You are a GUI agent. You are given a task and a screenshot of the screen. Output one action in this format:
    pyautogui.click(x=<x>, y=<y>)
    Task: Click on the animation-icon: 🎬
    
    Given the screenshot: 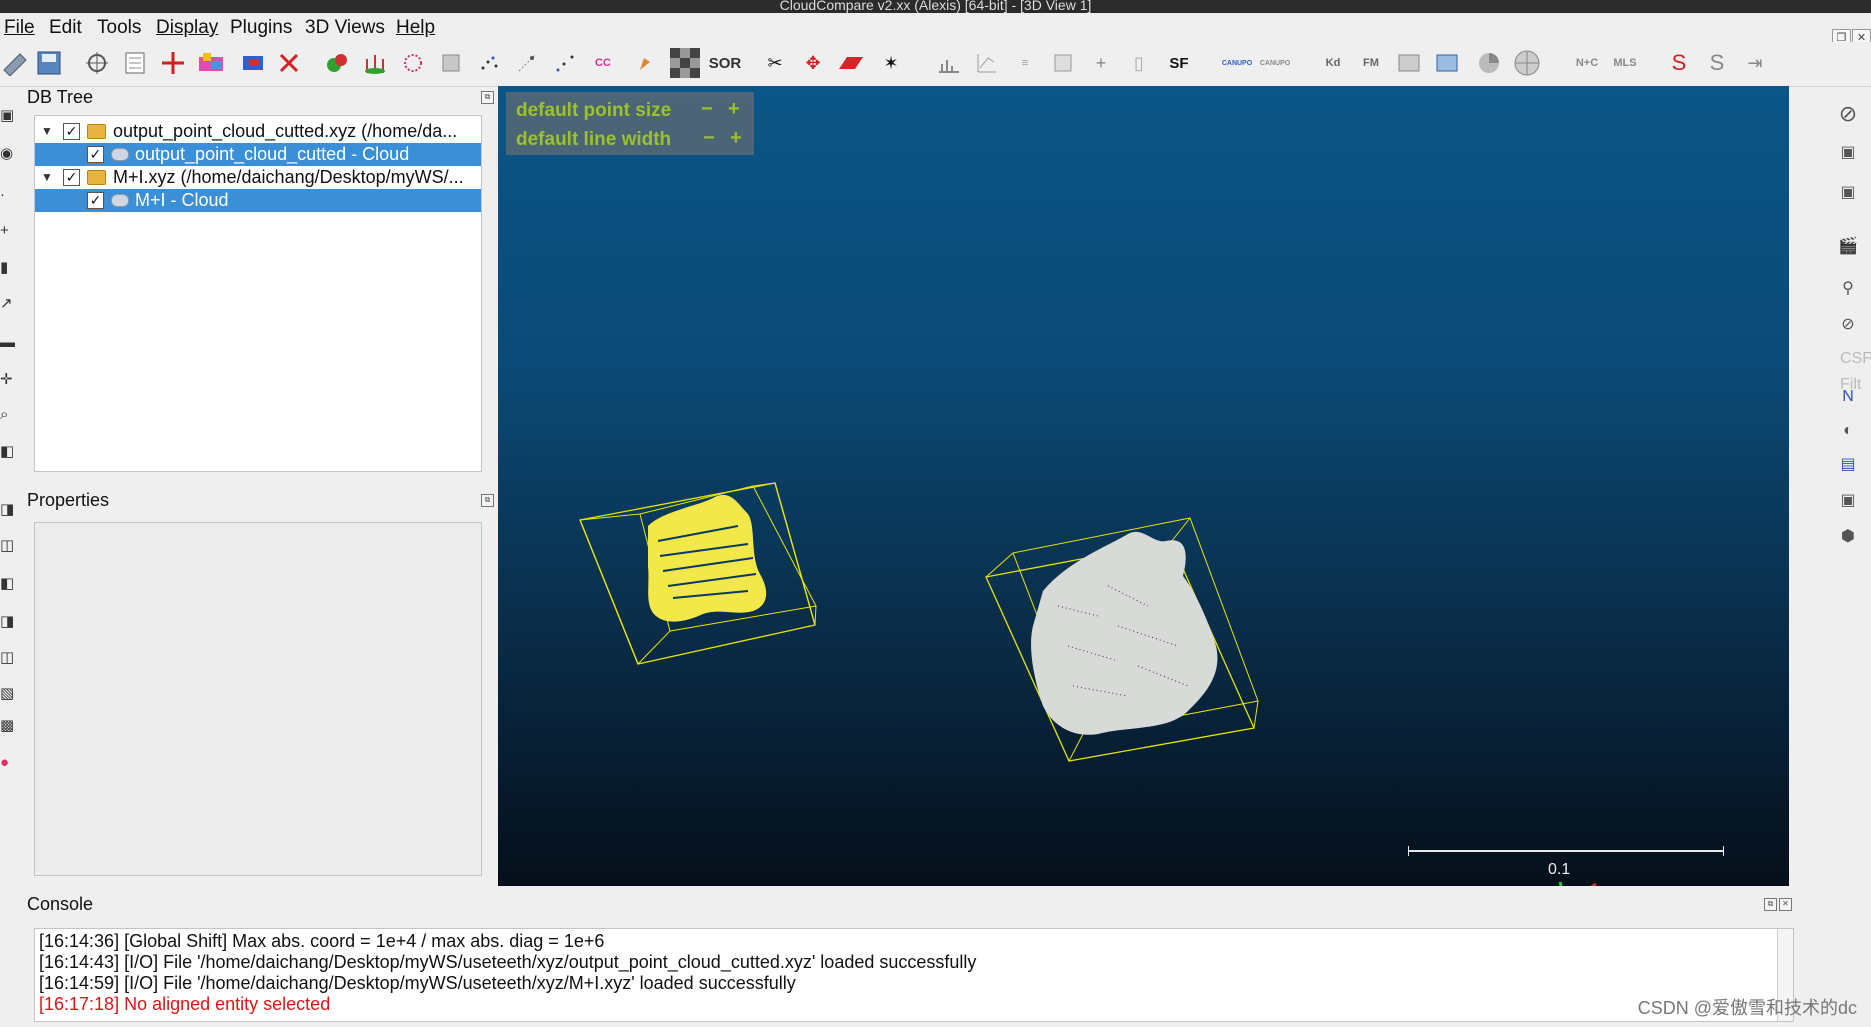 What is the action you would take?
    pyautogui.click(x=1848, y=247)
    